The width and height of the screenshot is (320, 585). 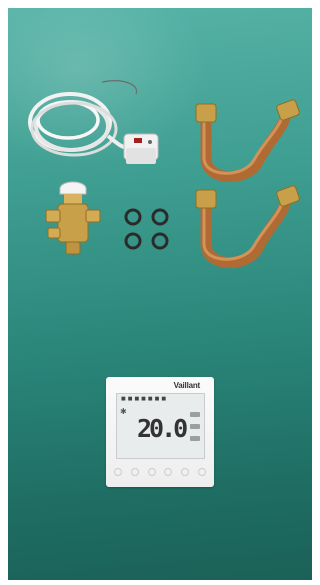 What do you see at coordinates (160, 472) in the screenshot?
I see `thermostat-buttons` at bounding box center [160, 472].